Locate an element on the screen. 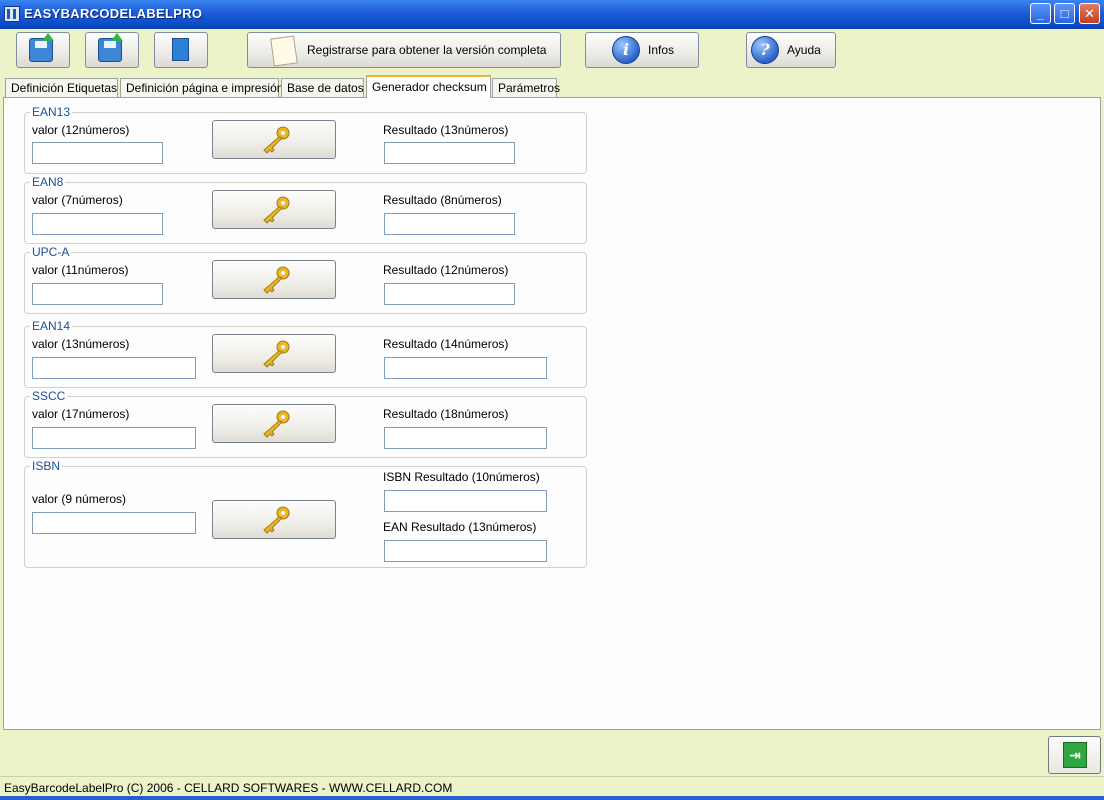 This screenshot has height=800, width=1104. tab-base-de-datos: Base de datos is located at coordinates (322, 87).